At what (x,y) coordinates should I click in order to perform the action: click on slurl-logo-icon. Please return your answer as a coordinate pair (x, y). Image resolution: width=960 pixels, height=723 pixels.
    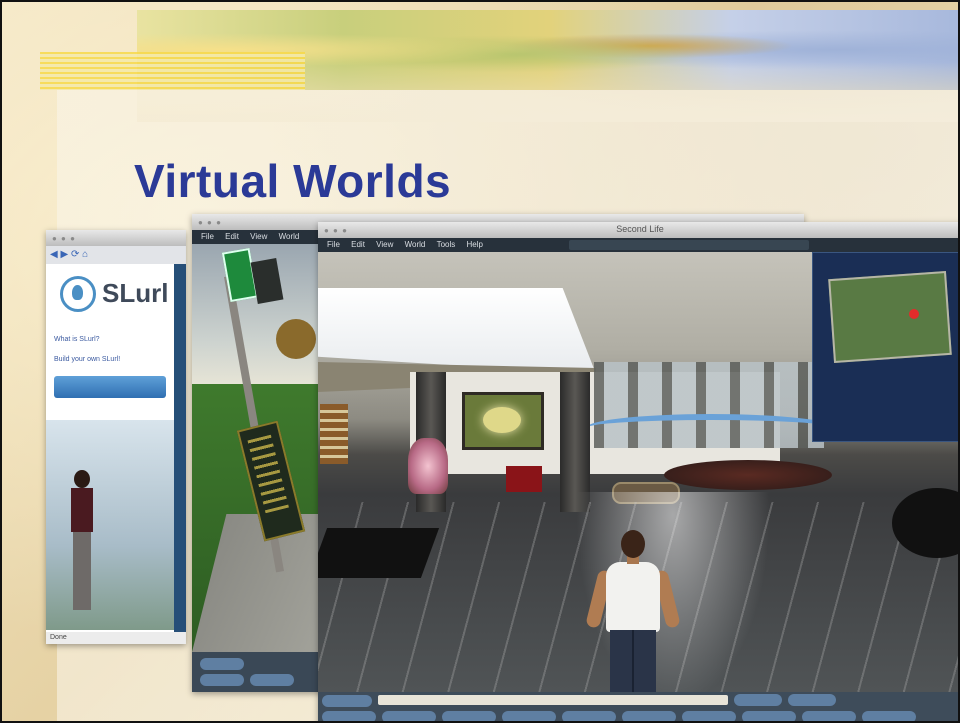
    Looking at the image, I should click on (78, 294).